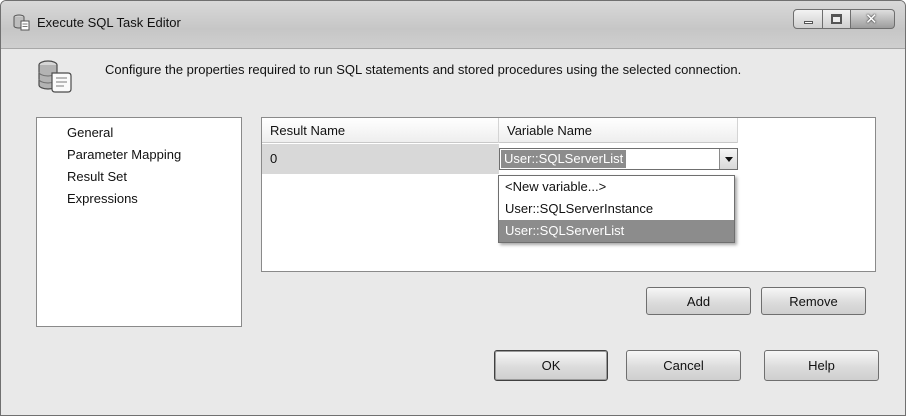 The width and height of the screenshot is (906, 416). I want to click on close-icon: ✕, so click(871, 19).